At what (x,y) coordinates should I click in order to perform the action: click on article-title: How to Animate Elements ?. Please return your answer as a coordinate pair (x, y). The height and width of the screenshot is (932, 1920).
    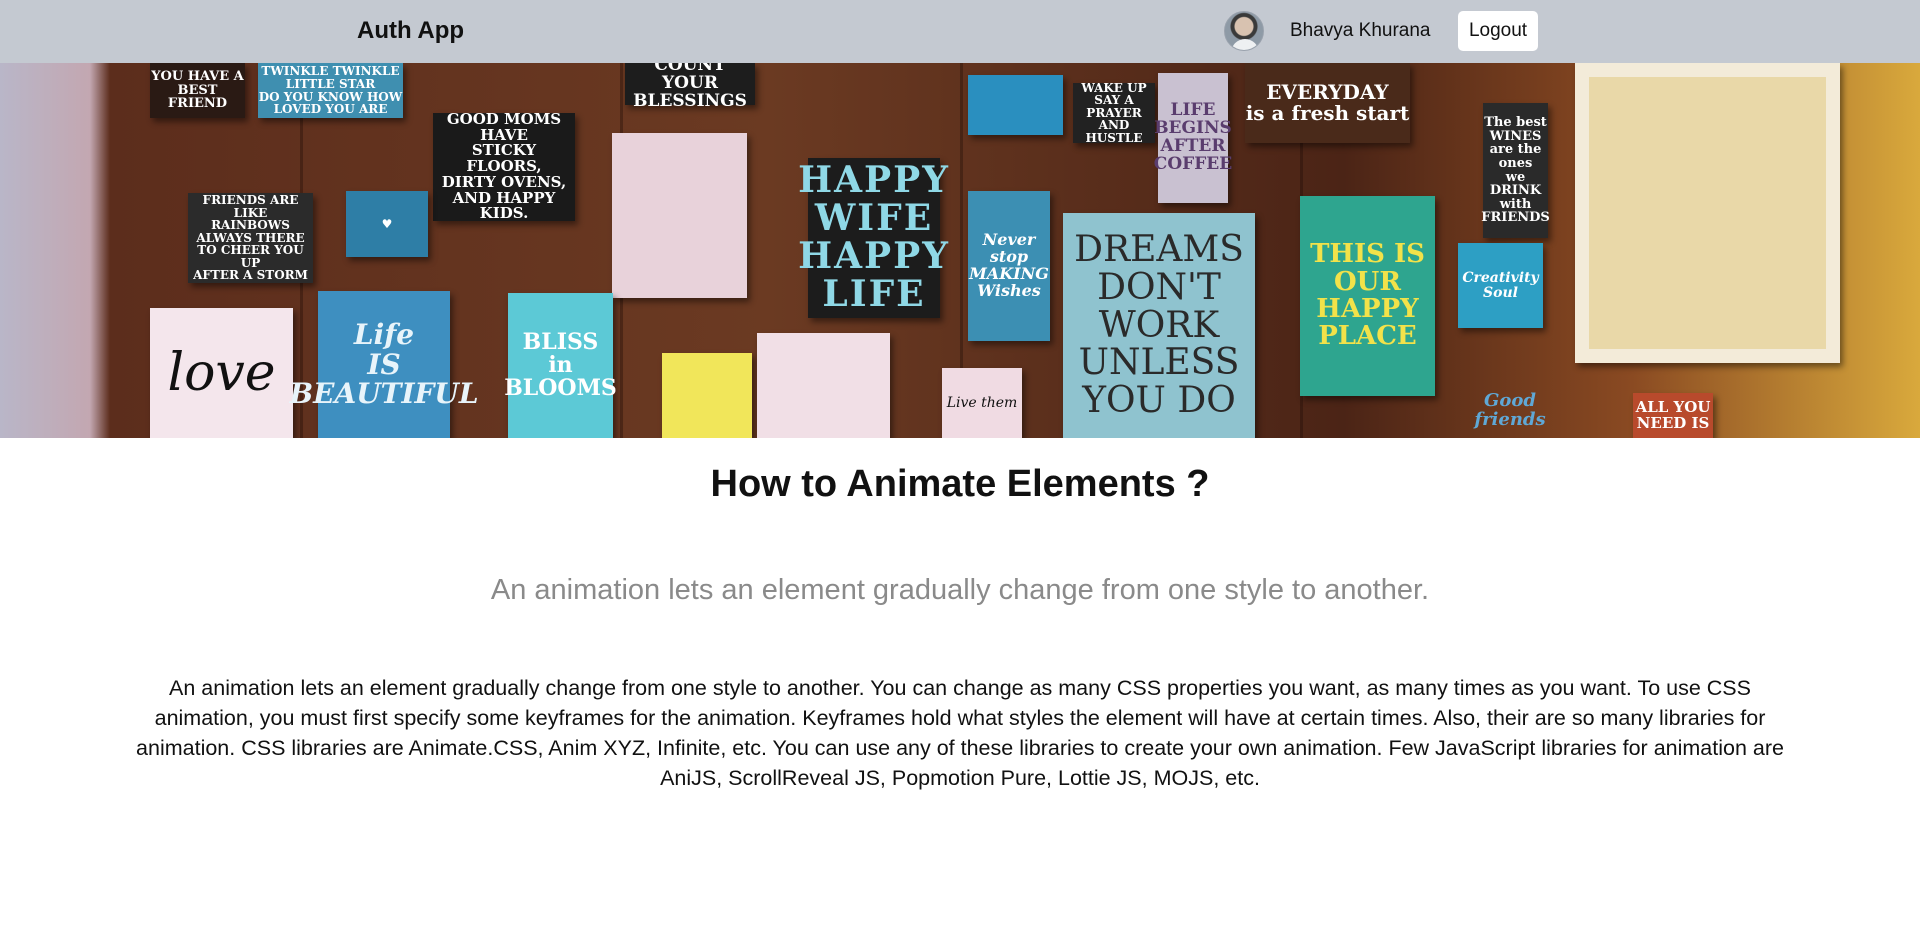
    Looking at the image, I should click on (960, 484).